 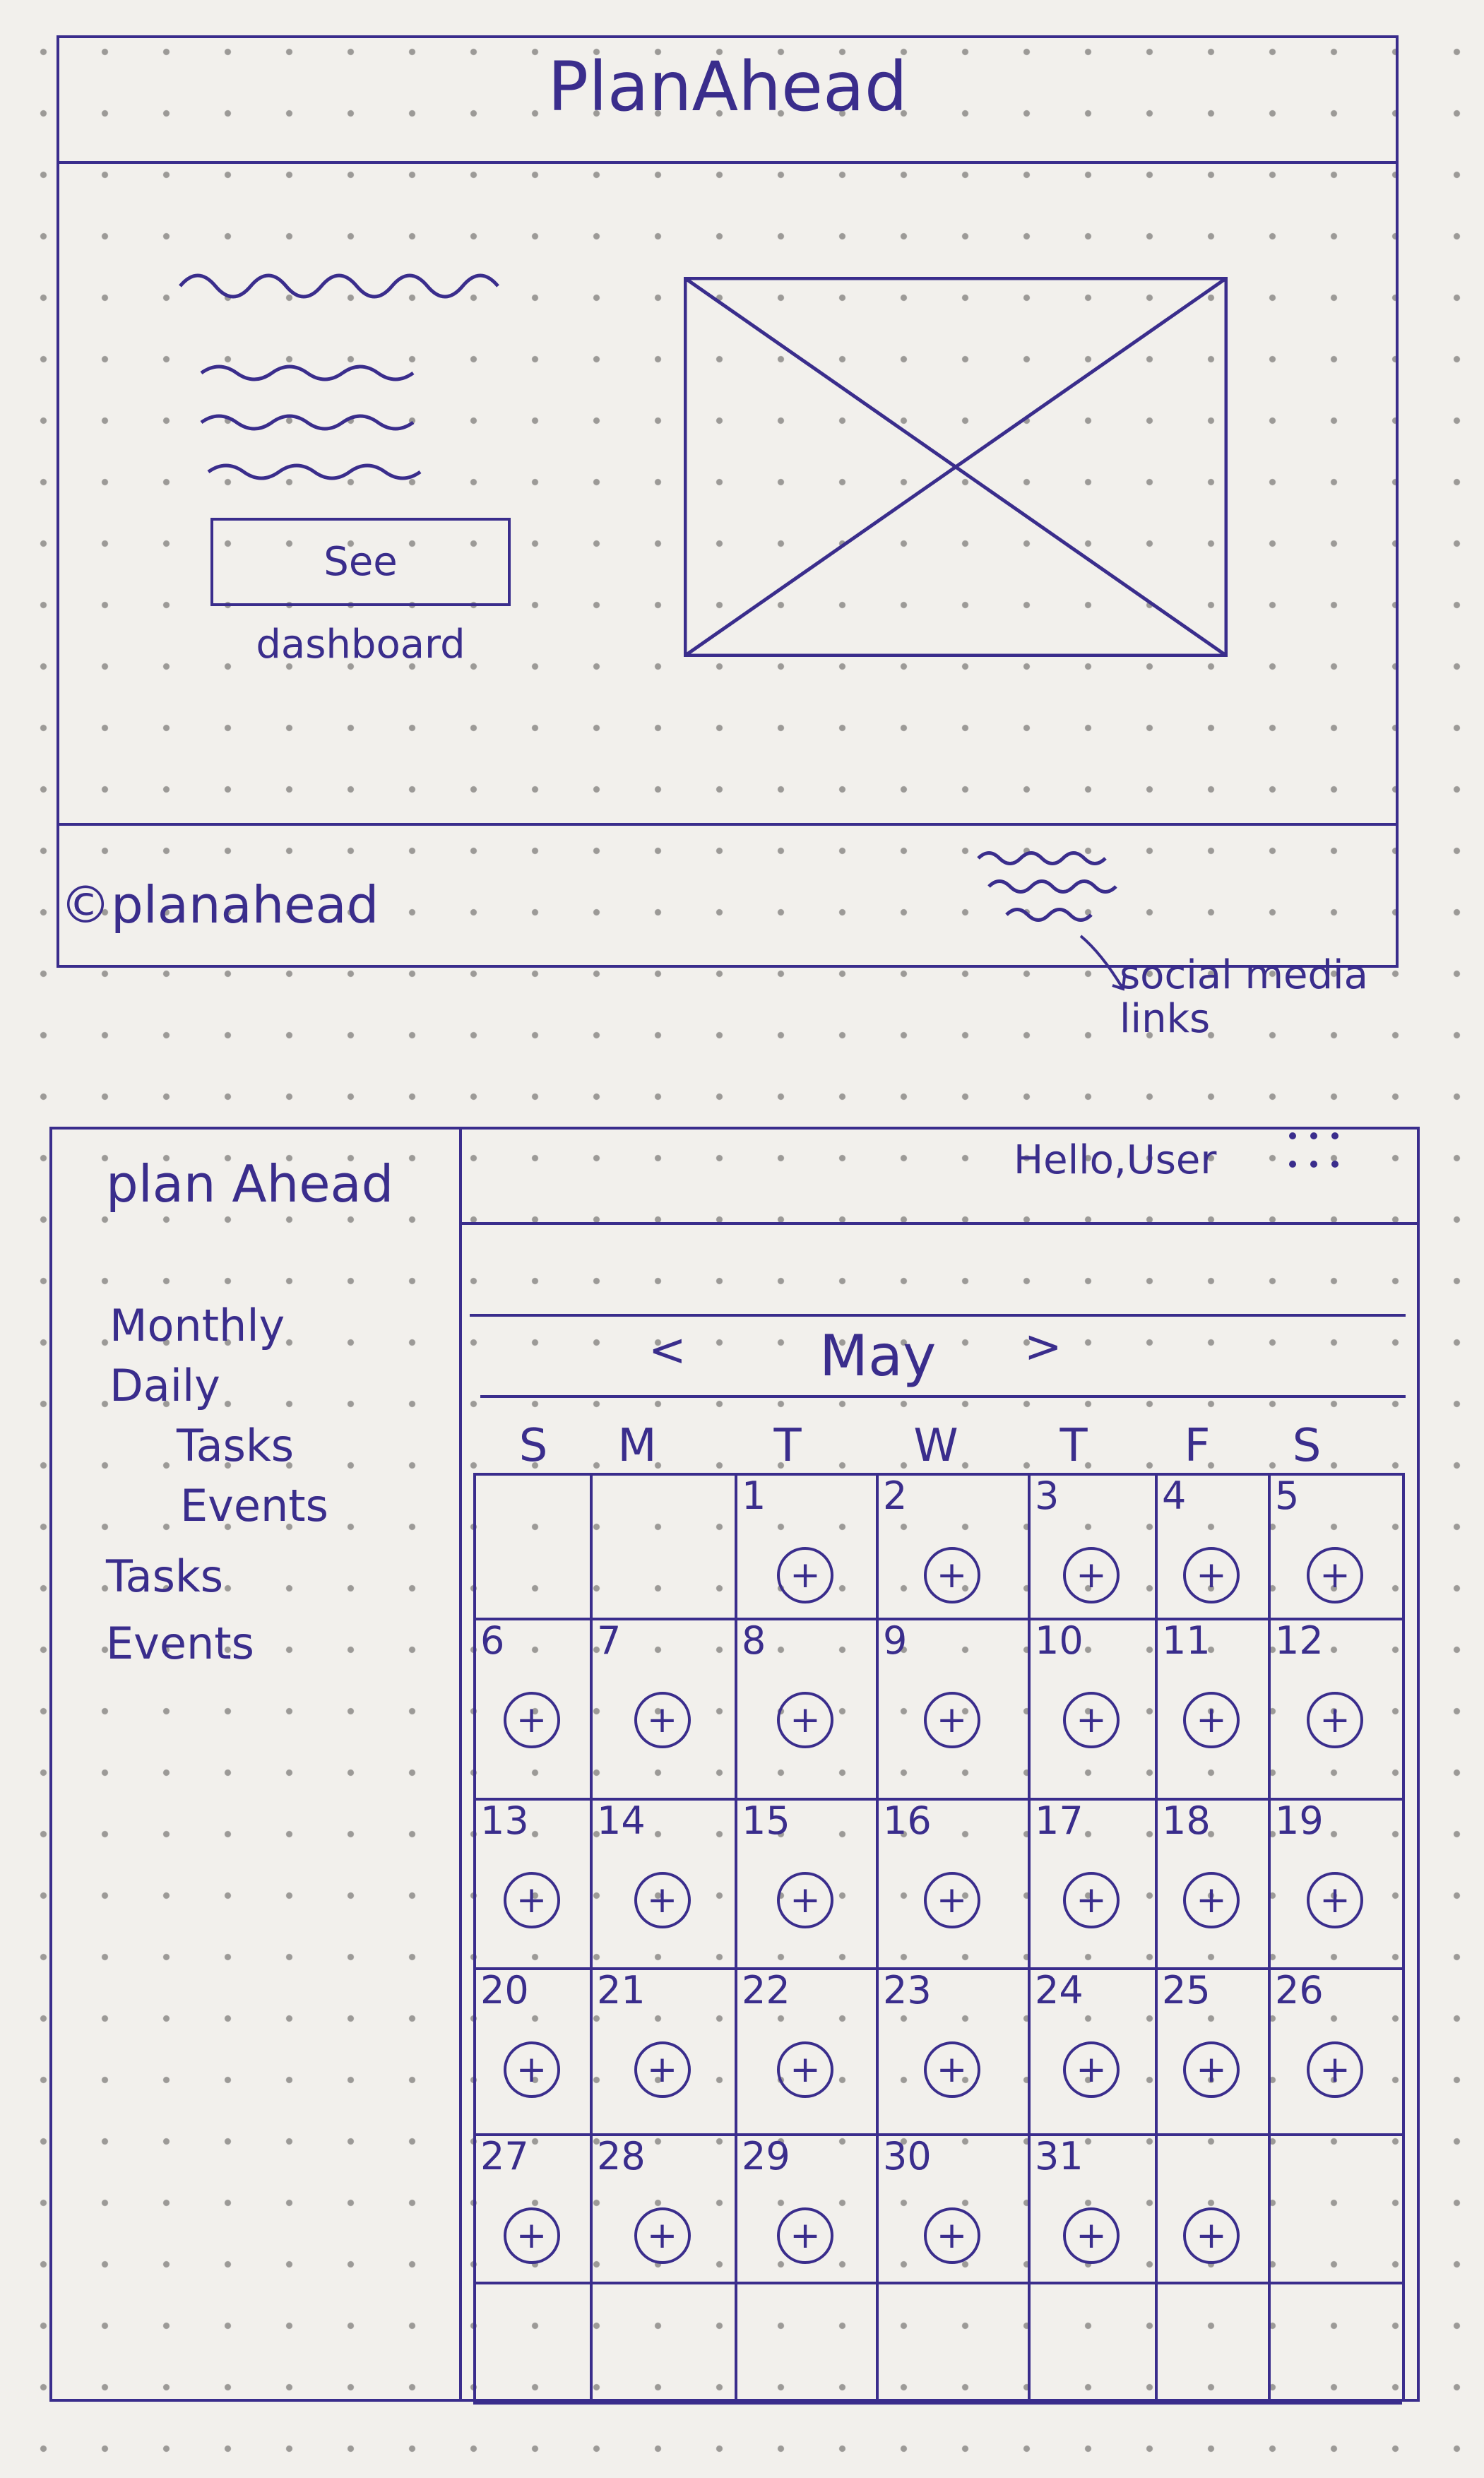 I want to click on sidebar-divider, so click(x=460, y=1764).